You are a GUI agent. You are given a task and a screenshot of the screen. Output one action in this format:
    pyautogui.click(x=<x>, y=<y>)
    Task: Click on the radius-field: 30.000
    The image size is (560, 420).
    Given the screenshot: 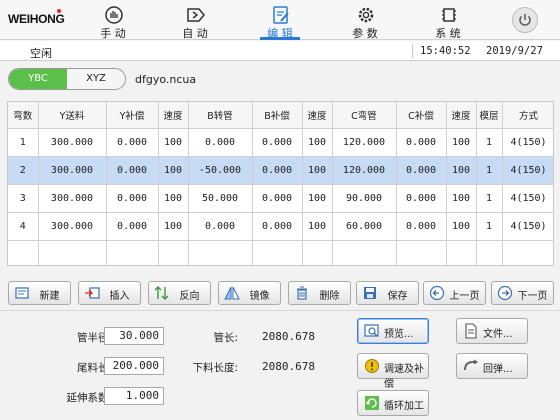 What is the action you would take?
    pyautogui.click(x=134, y=336)
    